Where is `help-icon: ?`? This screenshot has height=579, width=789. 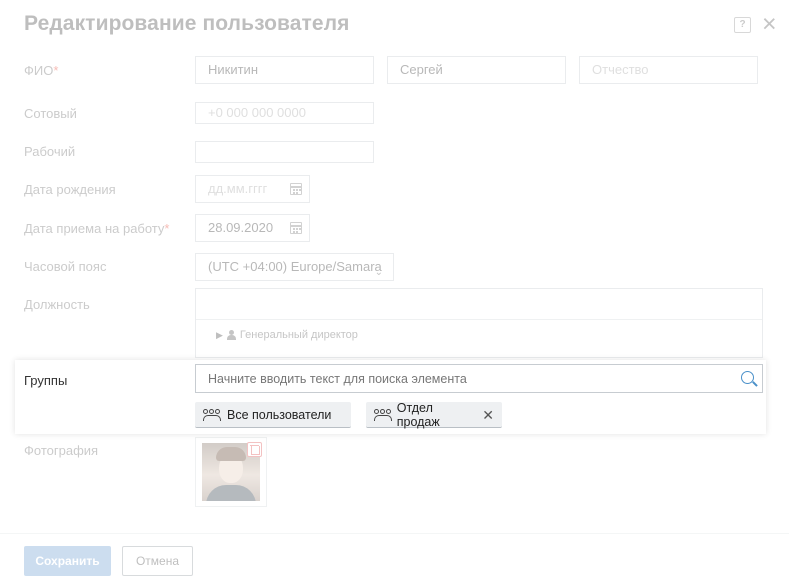
help-icon: ? is located at coordinates (742, 25).